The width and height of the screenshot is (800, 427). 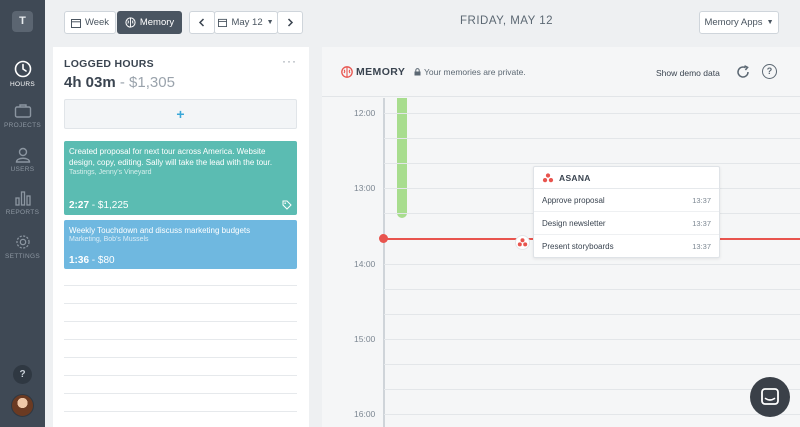 I want to click on sidebar-item-projects: PROJECTS, so click(x=22, y=125).